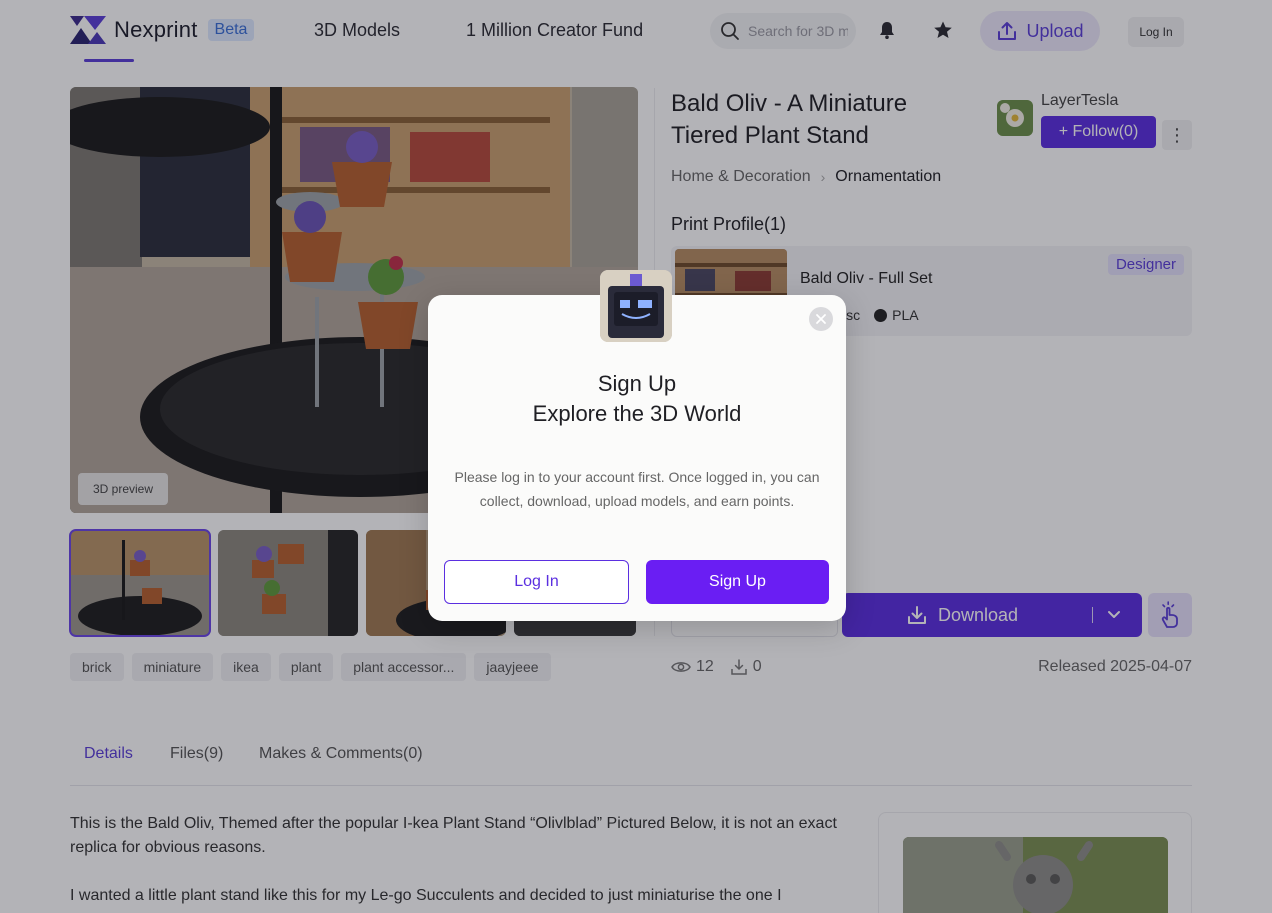 This screenshot has width=1272, height=913. What do you see at coordinates (888, 177) in the screenshot?
I see `breadcrumb-subcategory: Ornamentation` at bounding box center [888, 177].